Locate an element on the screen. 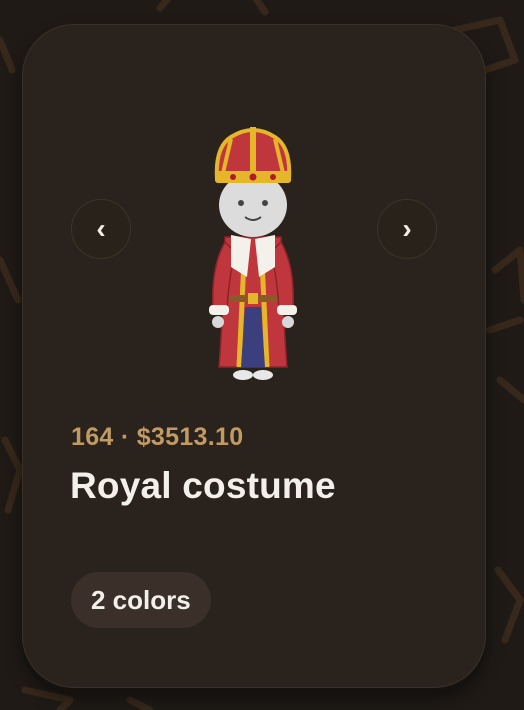  previous-image-button: ‹ is located at coordinates (101, 229).